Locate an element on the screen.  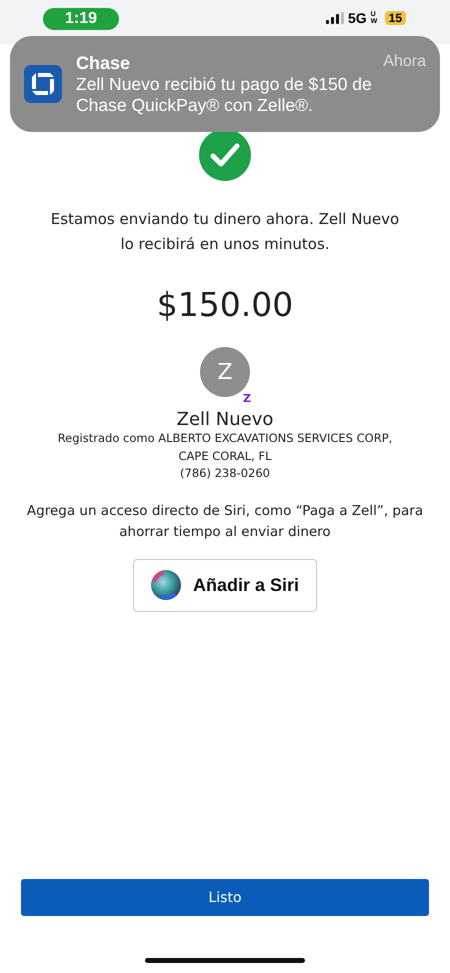
recipient-detail: CAPE CORAL, FL is located at coordinates (225, 456).